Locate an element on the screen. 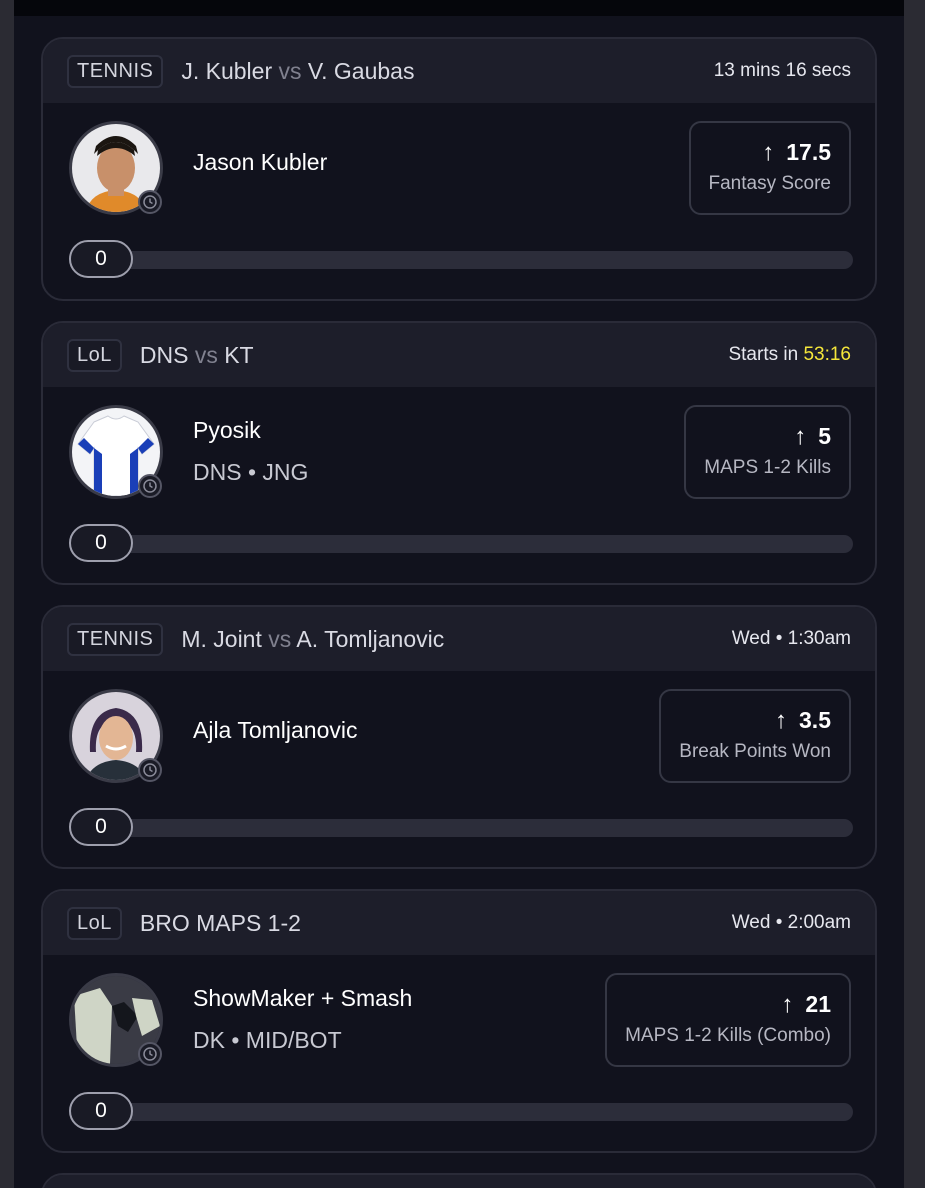 The height and width of the screenshot is (1188, 925). matchup: J. Kubler vs V. Gaubas is located at coordinates (447, 71).